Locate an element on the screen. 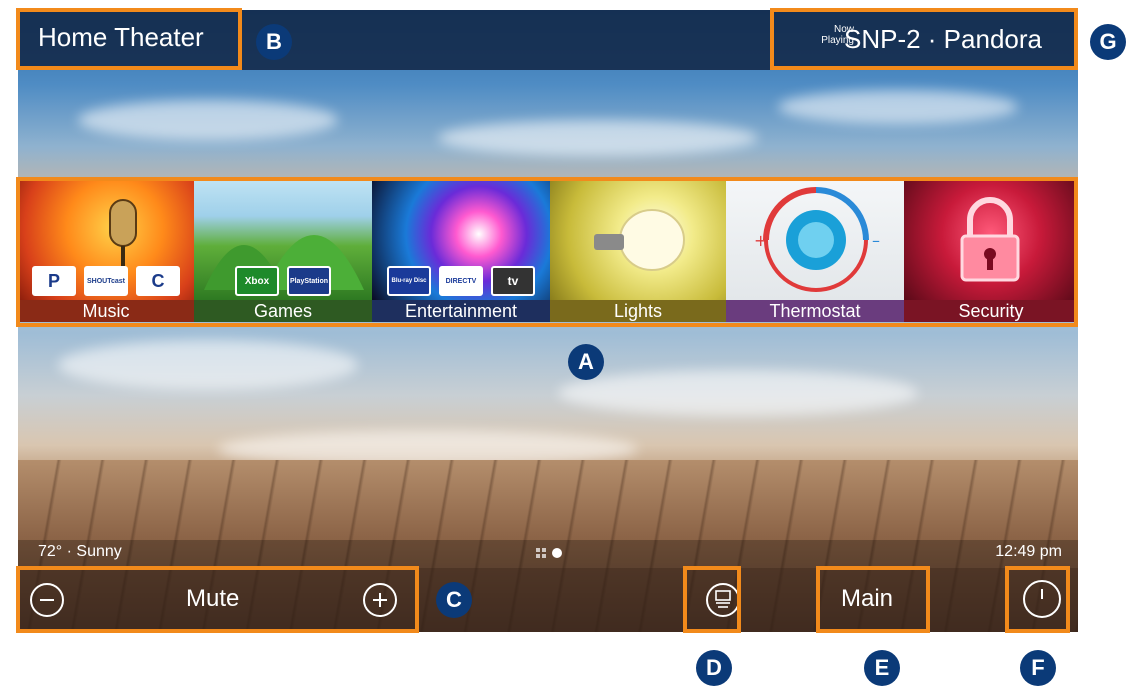 The image size is (1133, 686). marker-a: A is located at coordinates (586, 362).